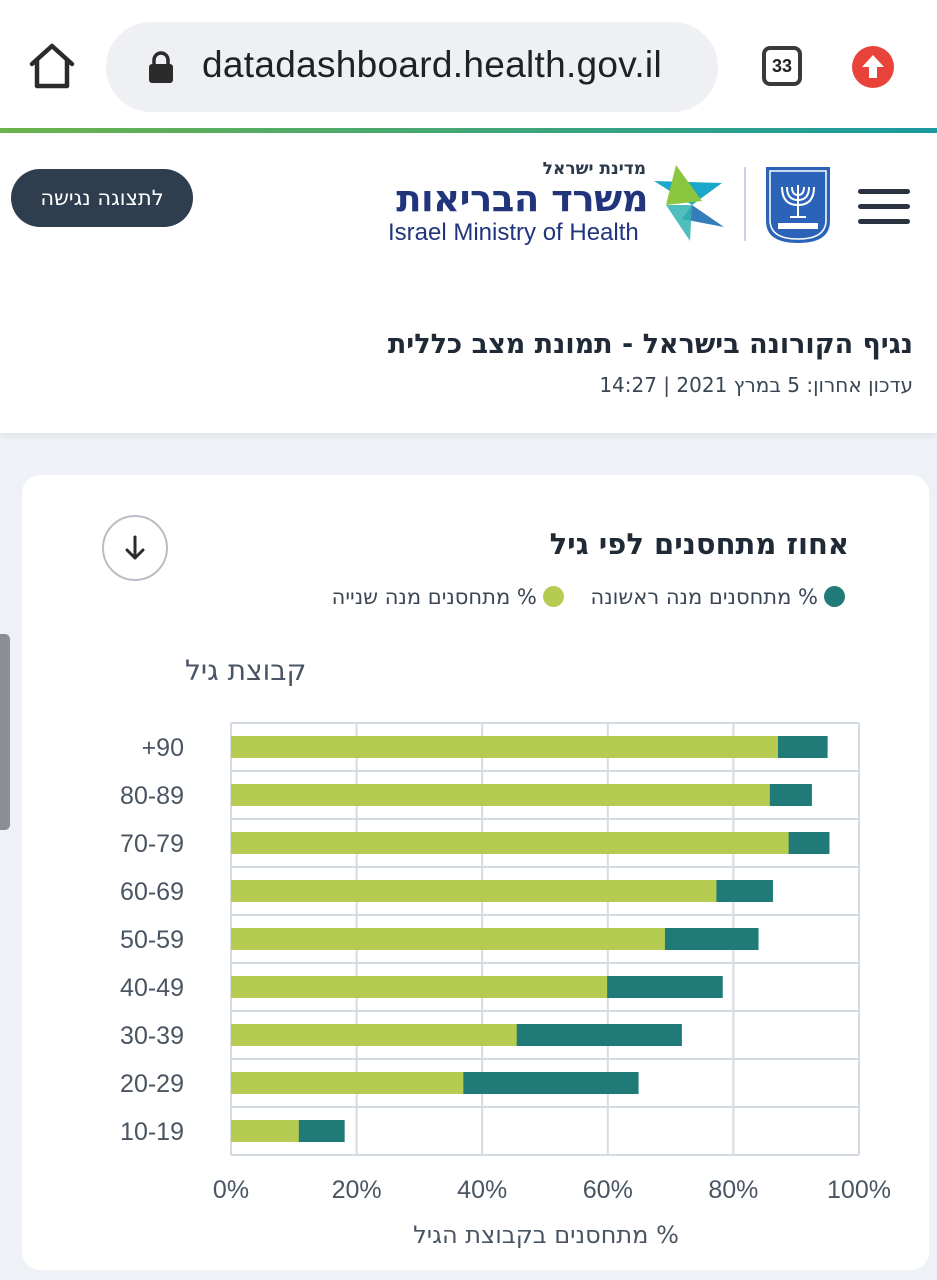  What do you see at coordinates (152, 796) in the screenshot?
I see `y-tick-label: 80-89` at bounding box center [152, 796].